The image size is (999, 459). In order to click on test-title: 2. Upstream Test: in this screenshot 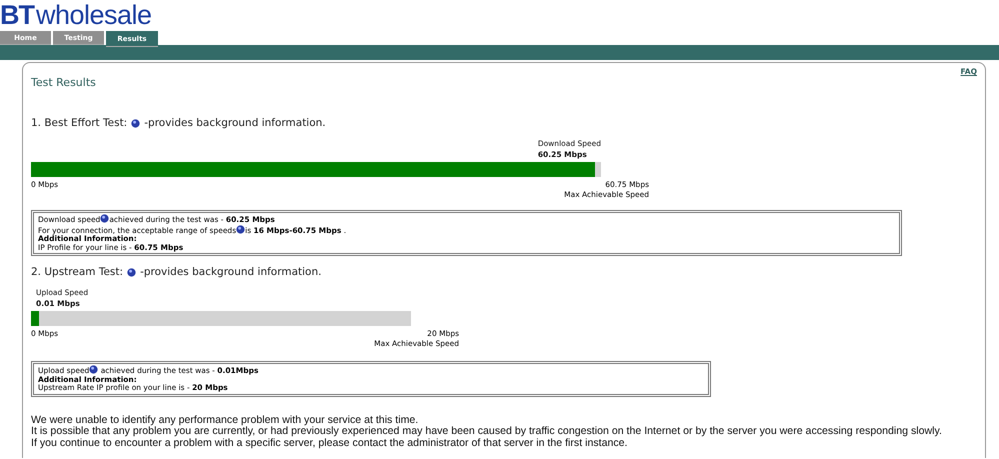, I will do `click(77, 272)`.